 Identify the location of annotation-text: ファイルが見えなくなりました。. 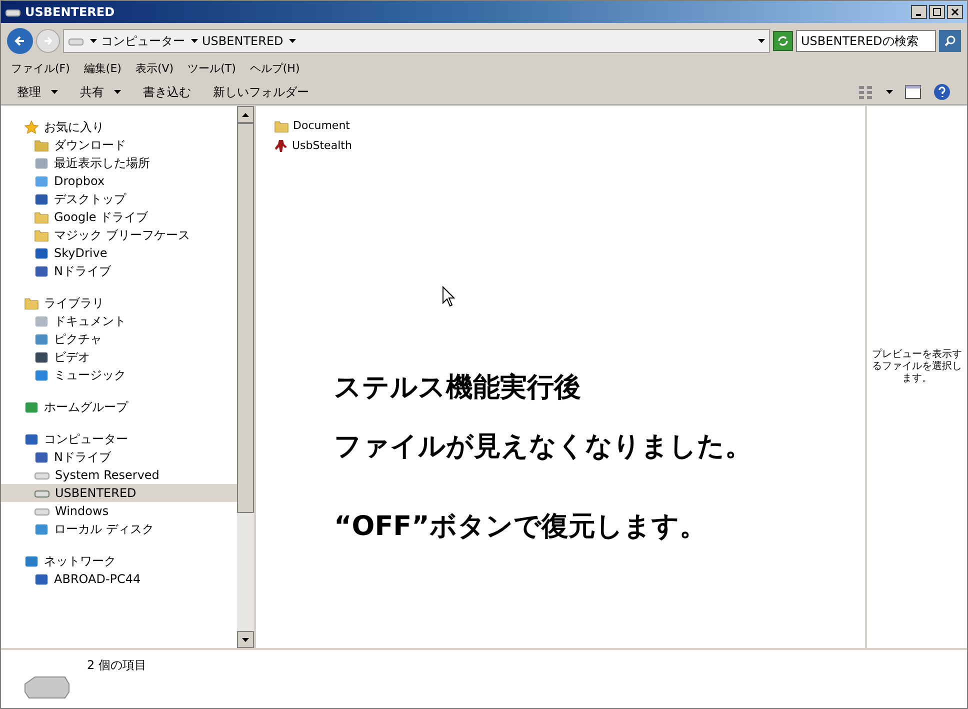
(543, 447).